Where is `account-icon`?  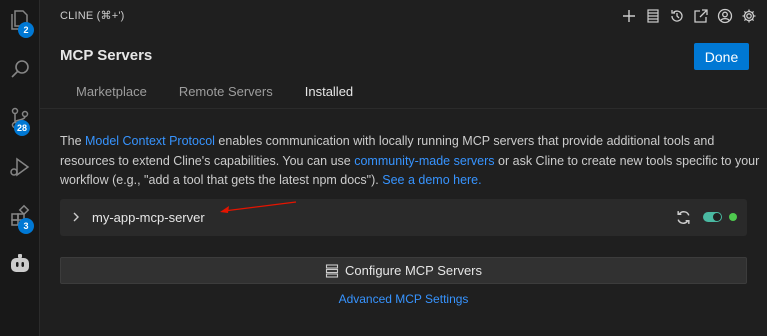
account-icon is located at coordinates (725, 16).